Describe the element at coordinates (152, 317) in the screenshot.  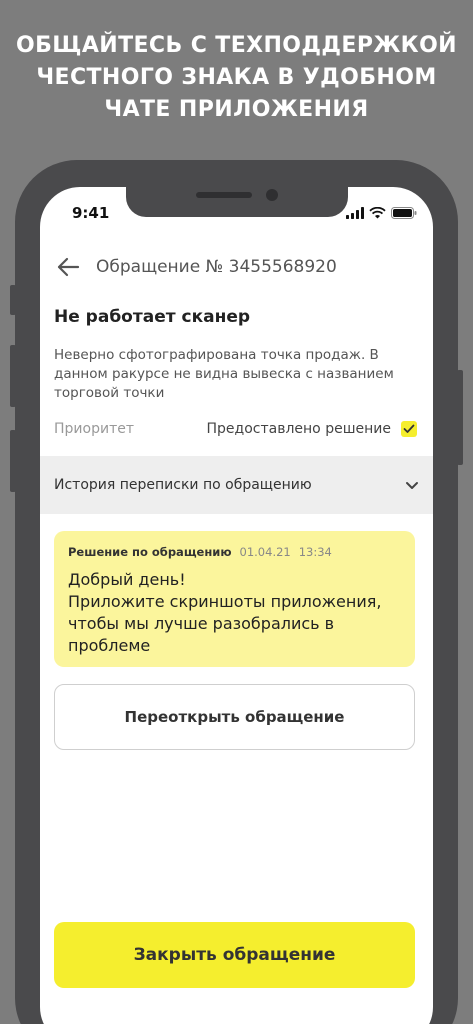
I see `issue-title: Не работает сканер` at that location.